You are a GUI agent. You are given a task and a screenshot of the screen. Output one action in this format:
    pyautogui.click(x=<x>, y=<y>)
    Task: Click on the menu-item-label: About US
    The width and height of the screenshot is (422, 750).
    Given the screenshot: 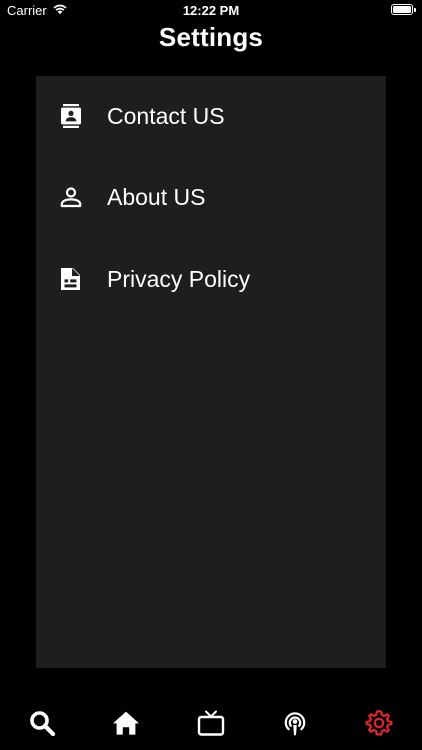 What is the action you would take?
    pyautogui.click(x=156, y=196)
    